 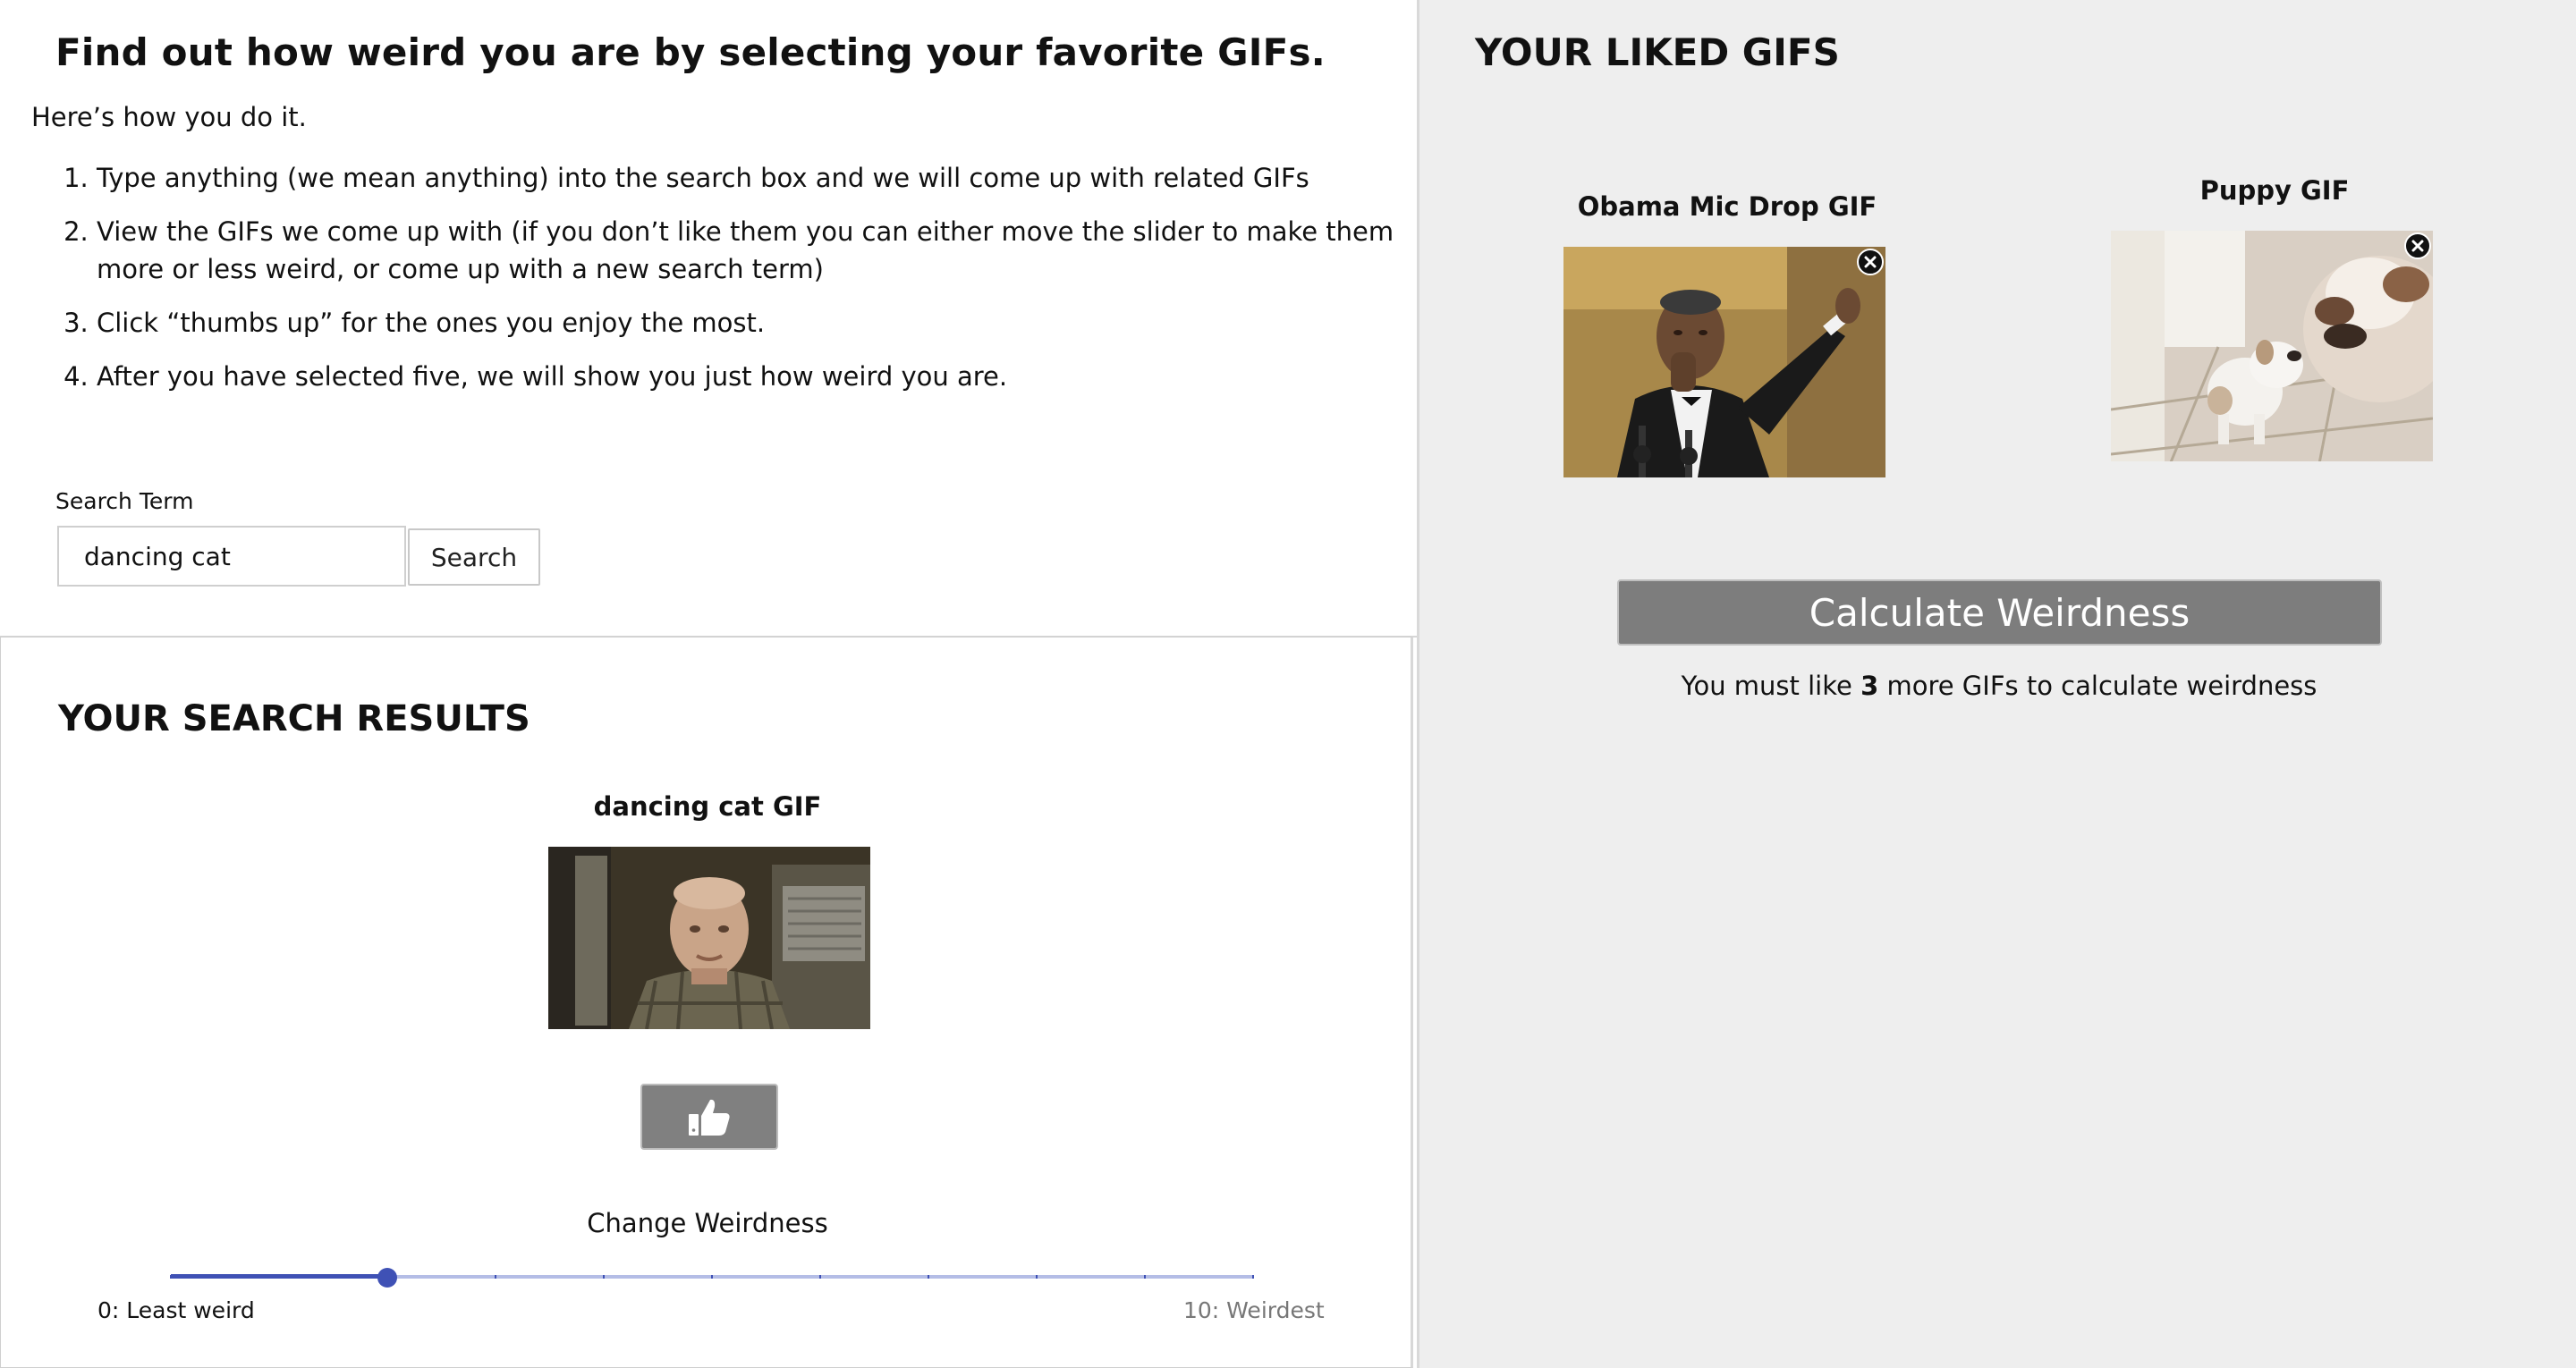 I want to click on liked-gif-caption: Puppy GIF, so click(x=2274, y=191).